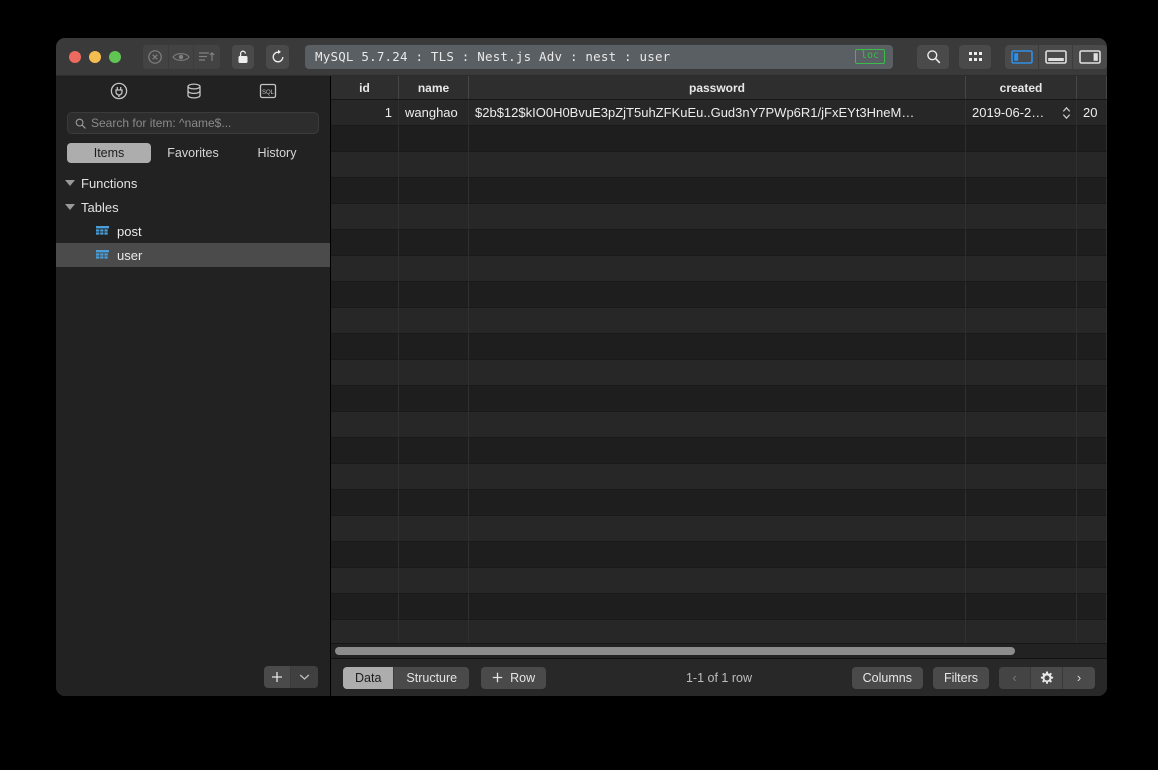  Describe the element at coordinates (933, 56) in the screenshot. I see `search-button` at that location.